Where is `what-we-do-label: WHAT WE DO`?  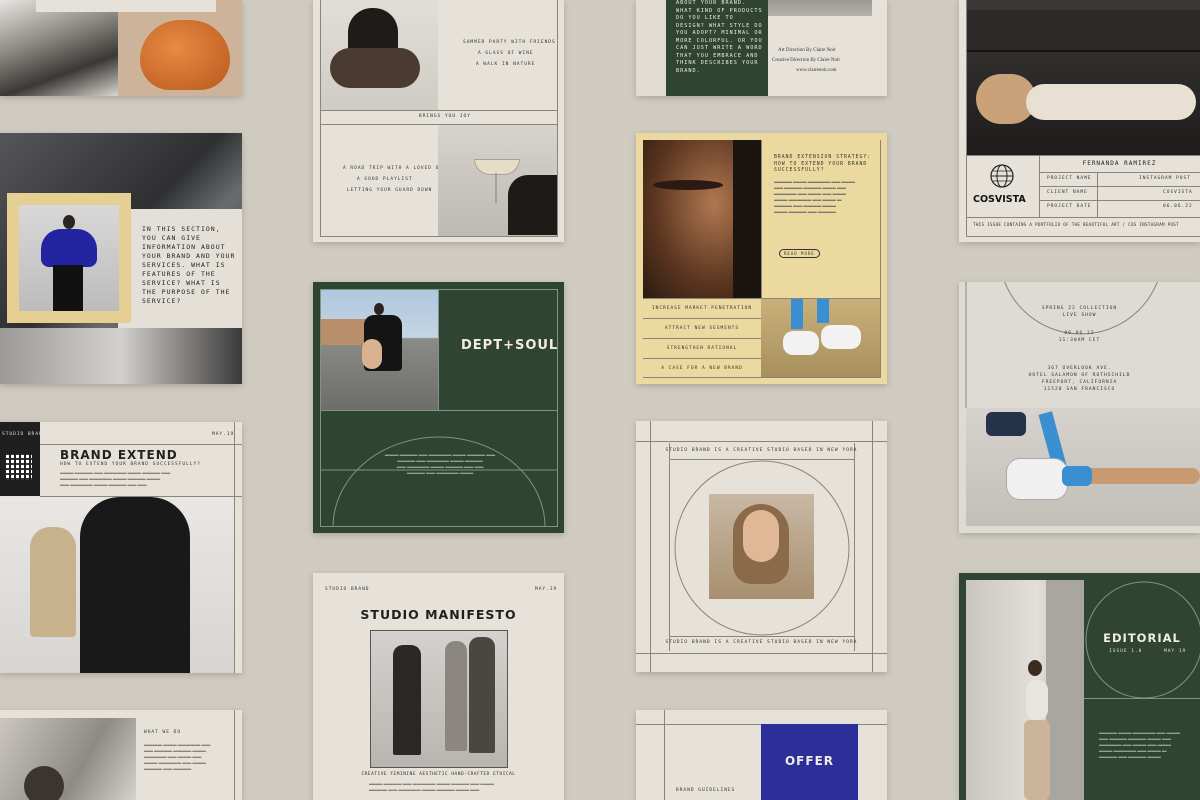 what-we-do-label: WHAT WE DO is located at coordinates (163, 732).